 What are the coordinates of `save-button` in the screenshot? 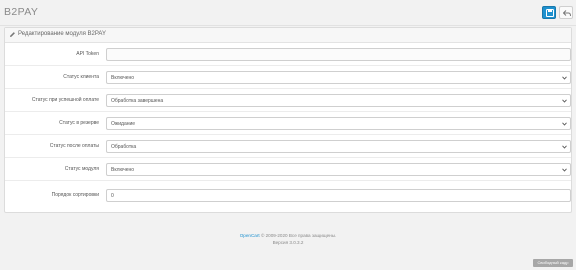 It's located at (549, 12).